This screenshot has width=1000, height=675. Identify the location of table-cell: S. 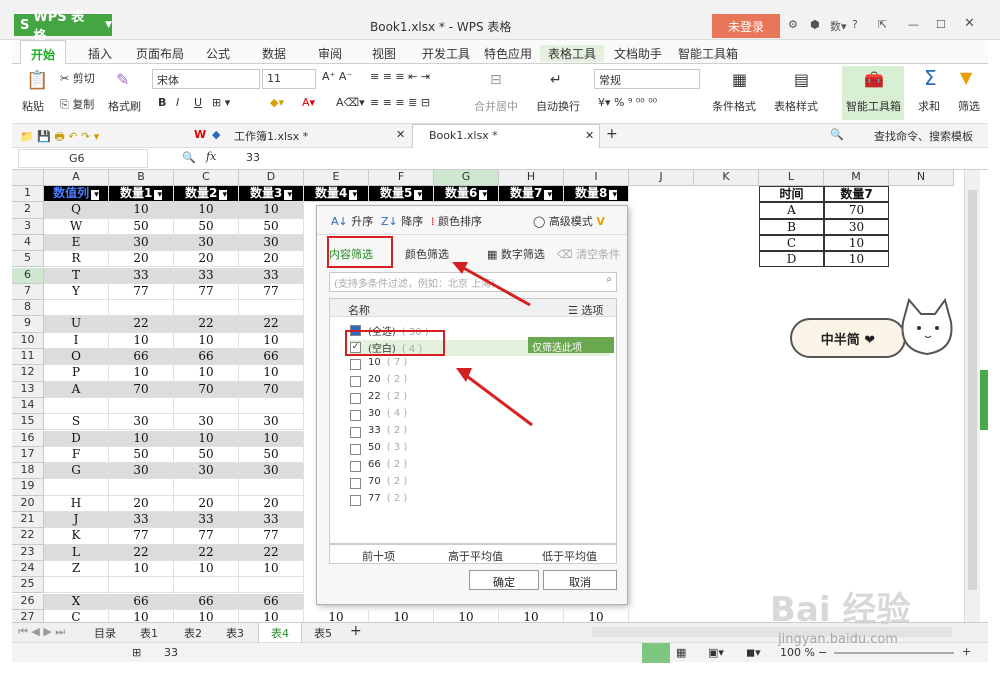
(76, 422).